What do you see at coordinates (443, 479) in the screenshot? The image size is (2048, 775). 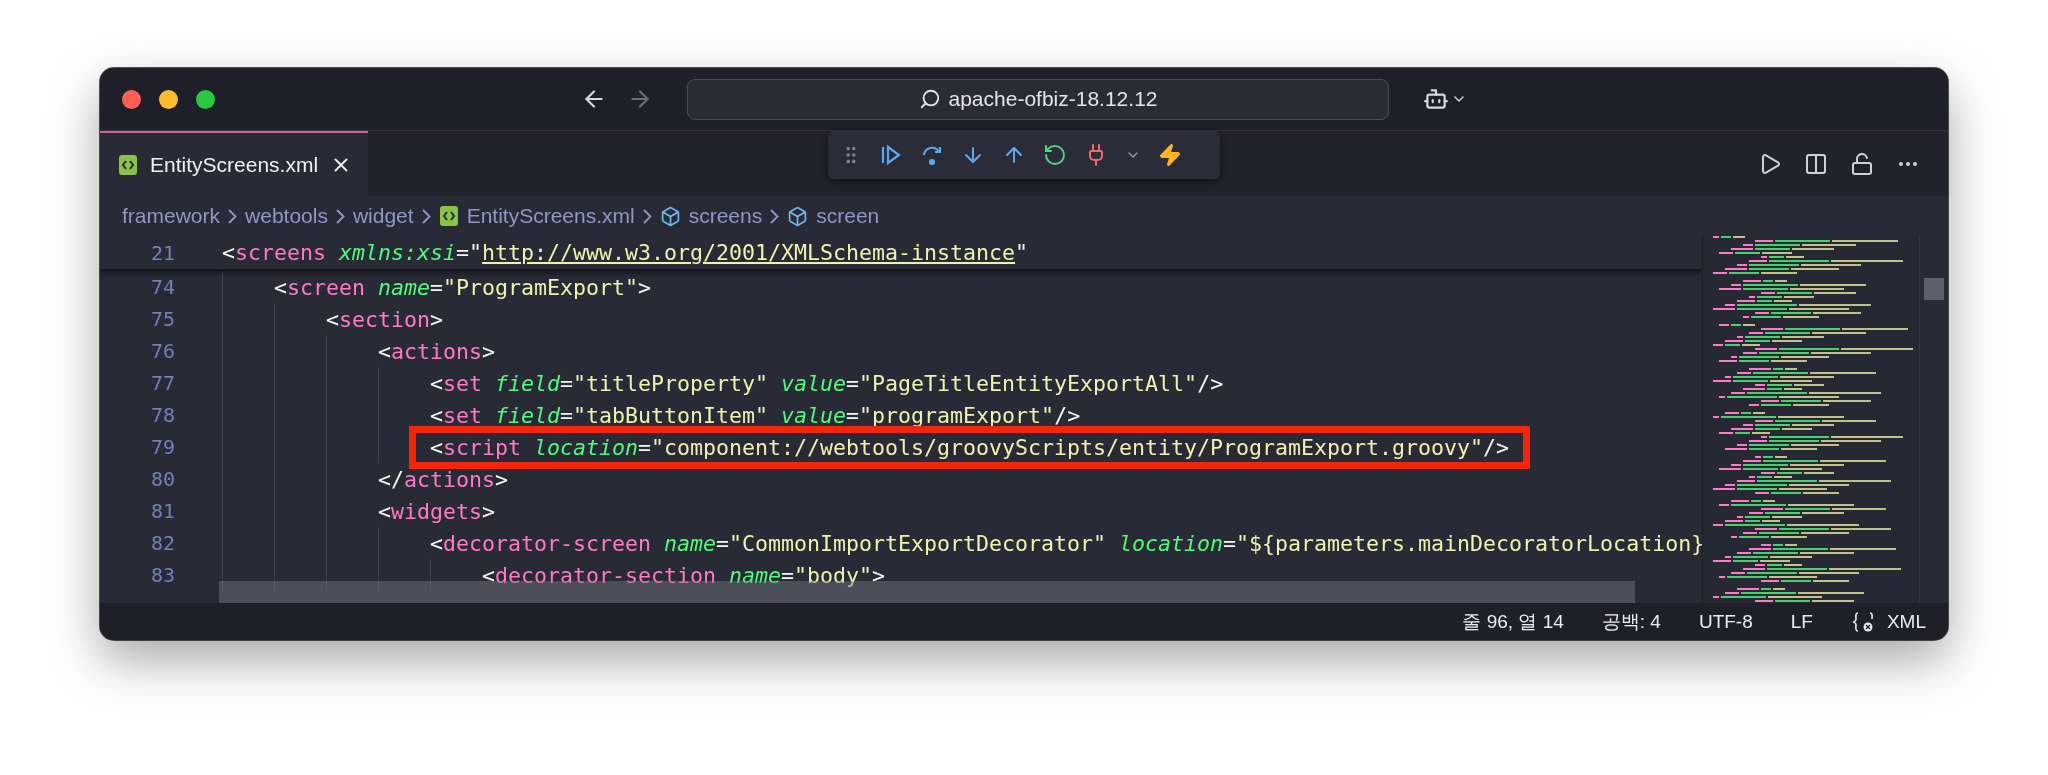 I see `code-line: </actions>` at bounding box center [443, 479].